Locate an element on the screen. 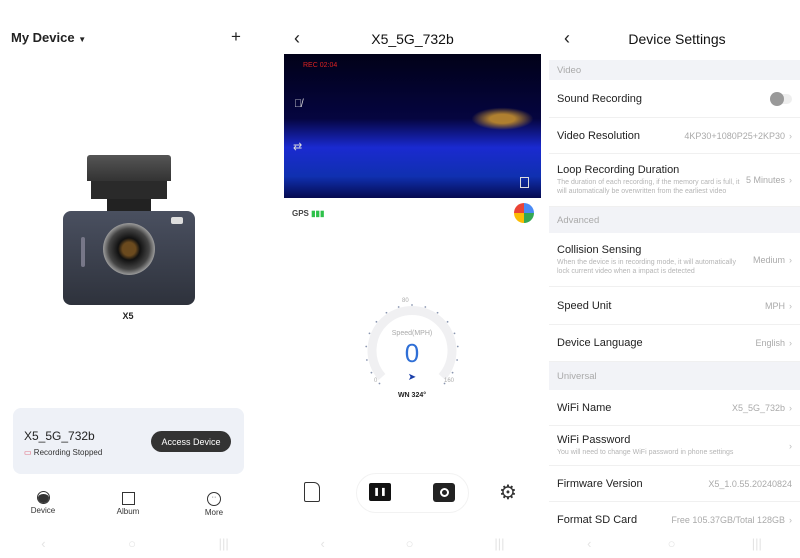 This screenshot has height=558, width=800. dashcam-icon is located at coordinates (43, 497).